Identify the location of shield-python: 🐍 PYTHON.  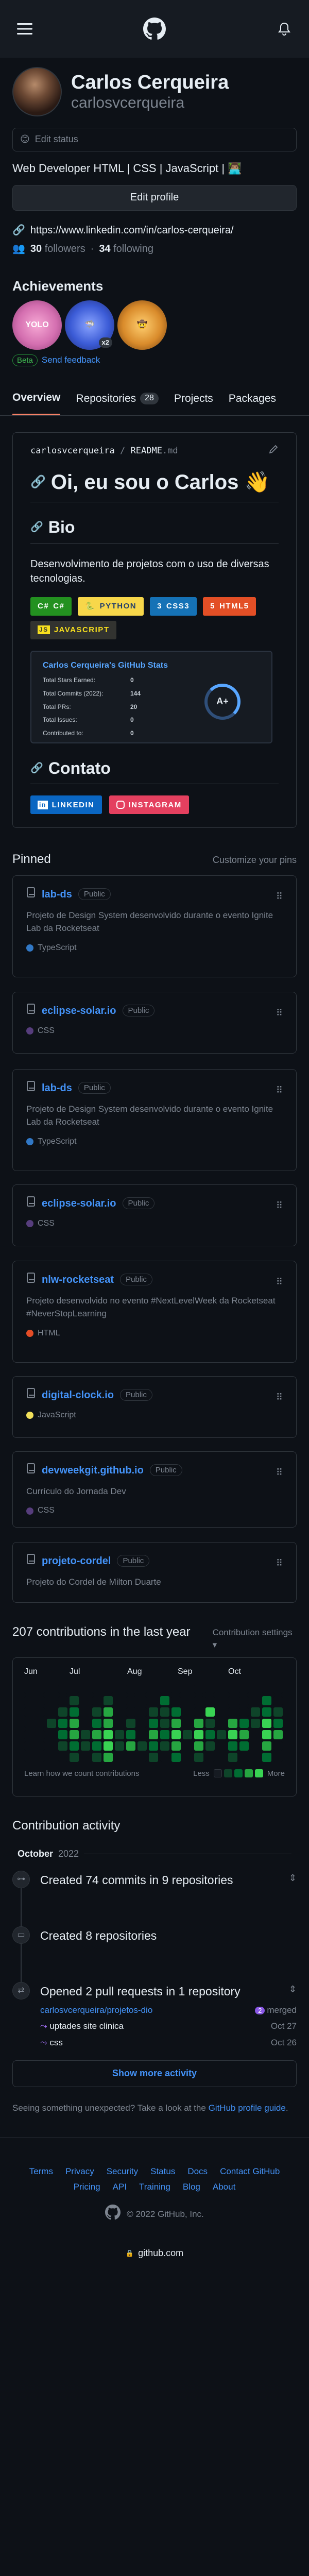
(111, 606).